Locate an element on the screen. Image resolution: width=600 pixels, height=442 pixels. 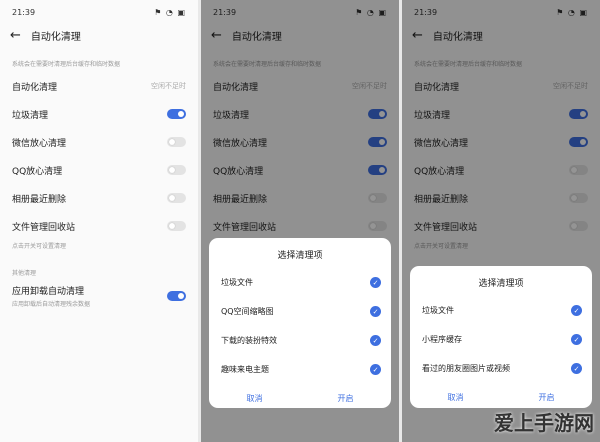
arrow-left-icon: ← is located at coordinates (15, 35).